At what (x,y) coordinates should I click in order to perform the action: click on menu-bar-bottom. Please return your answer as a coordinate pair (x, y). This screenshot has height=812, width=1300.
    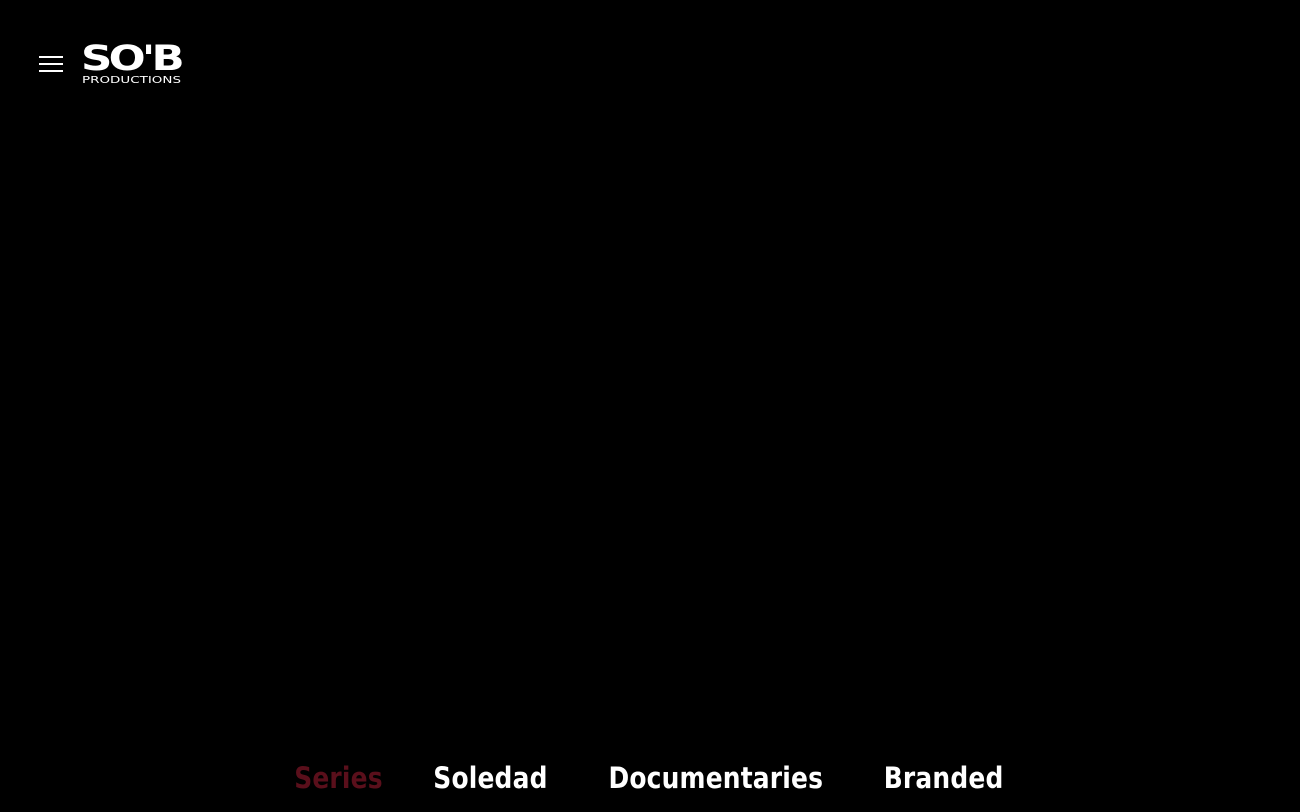
    Looking at the image, I should click on (51, 71).